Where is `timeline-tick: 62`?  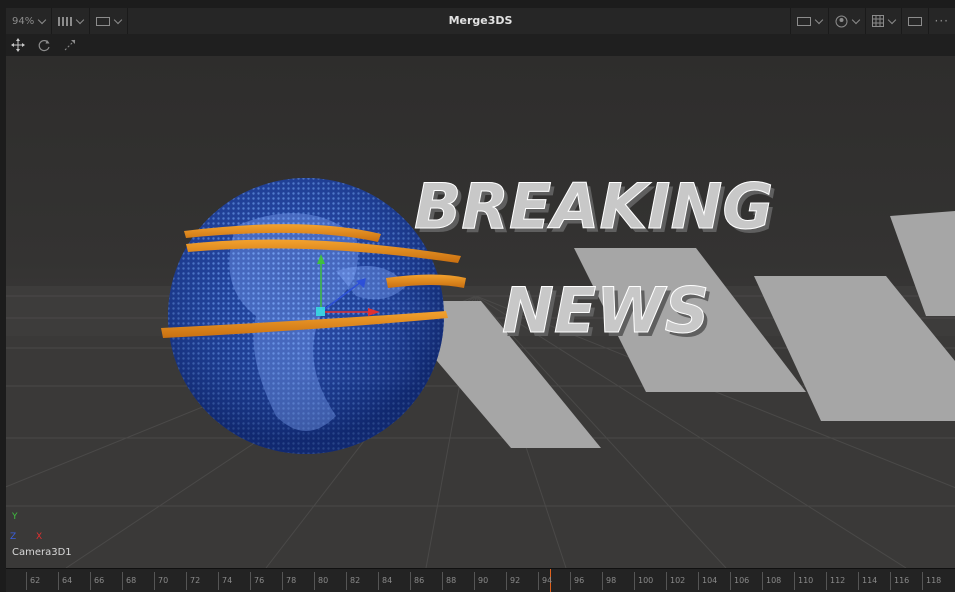
timeline-tick: 62 is located at coordinates (33, 581).